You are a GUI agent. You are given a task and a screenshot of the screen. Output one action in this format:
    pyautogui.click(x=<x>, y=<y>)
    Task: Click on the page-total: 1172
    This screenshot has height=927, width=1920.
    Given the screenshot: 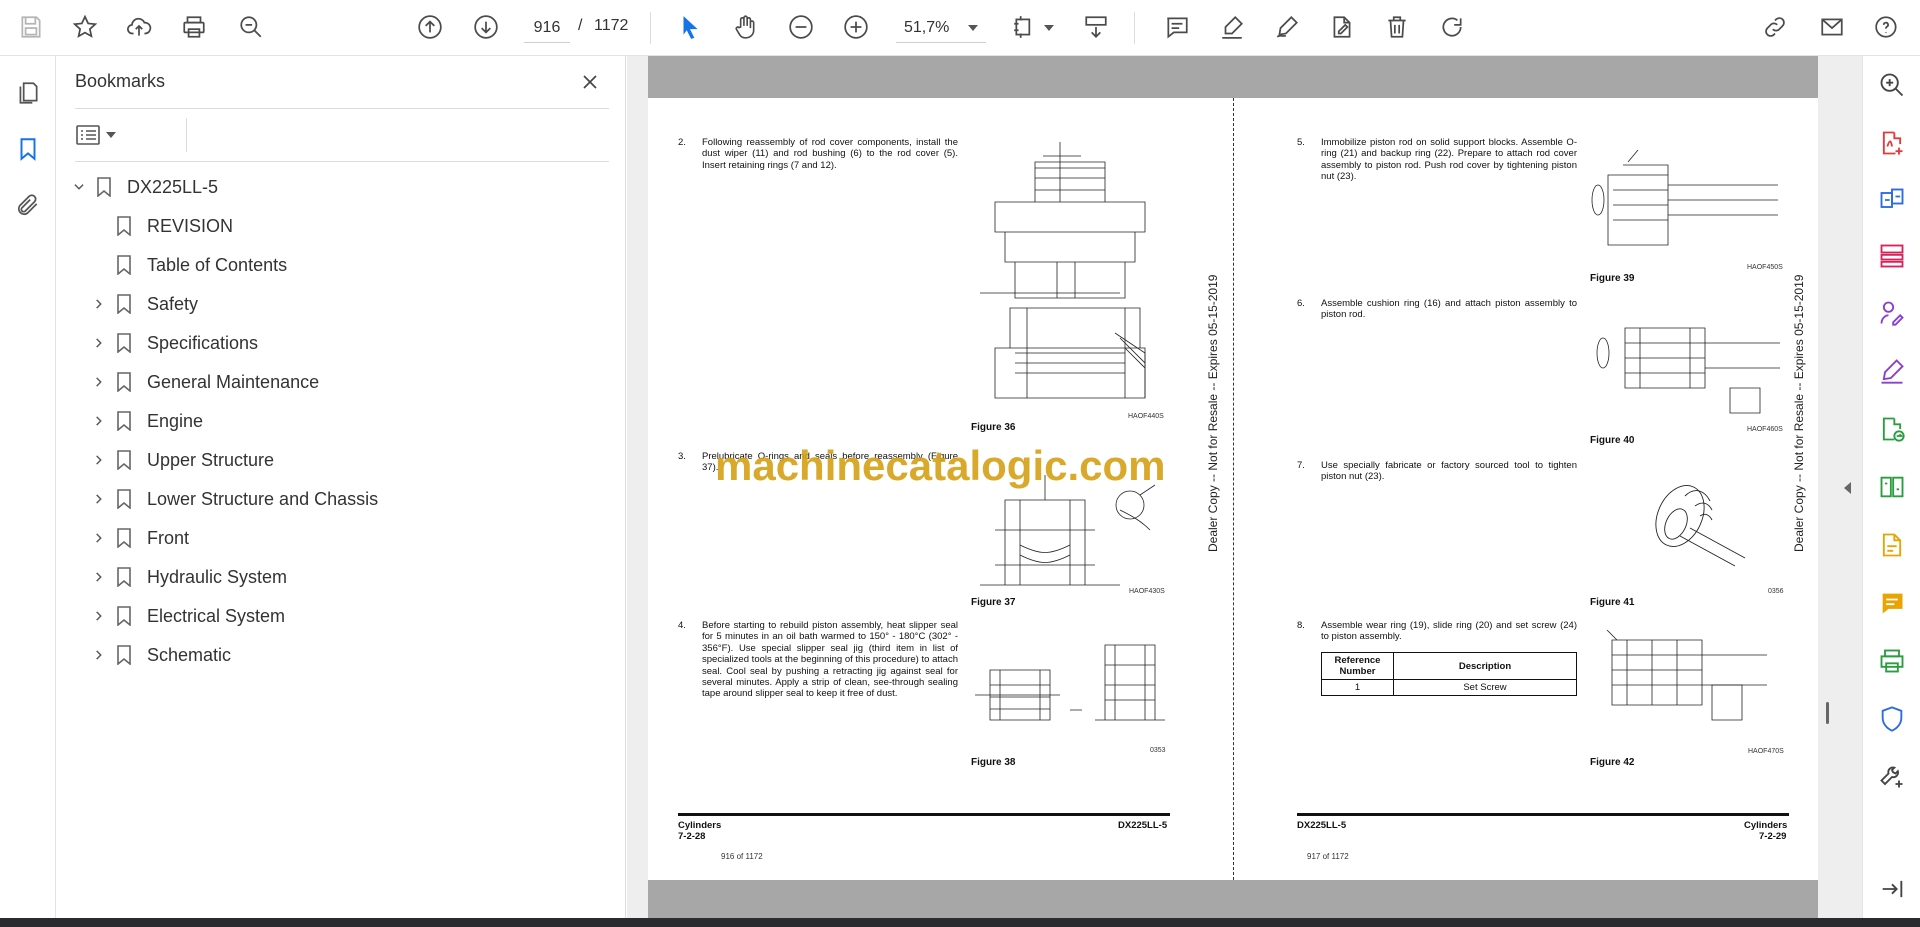 What is the action you would take?
    pyautogui.click(x=611, y=25)
    